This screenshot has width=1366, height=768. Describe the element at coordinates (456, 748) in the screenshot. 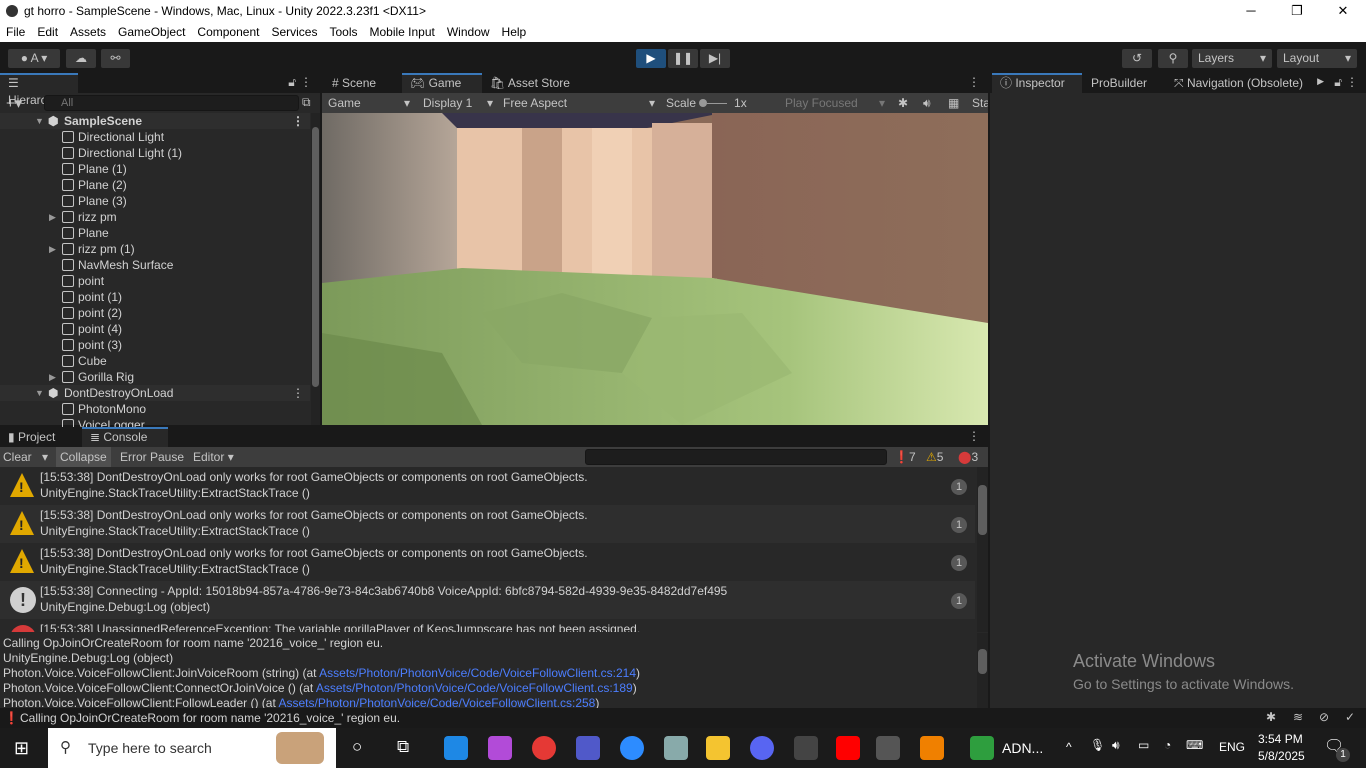

I see `edge-icon` at that location.